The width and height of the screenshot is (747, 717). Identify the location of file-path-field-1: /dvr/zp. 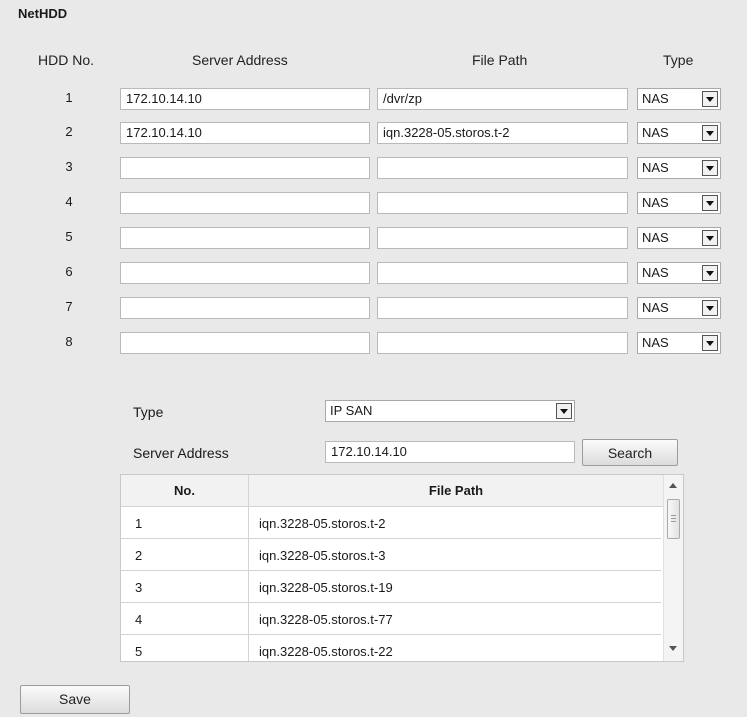
(502, 99).